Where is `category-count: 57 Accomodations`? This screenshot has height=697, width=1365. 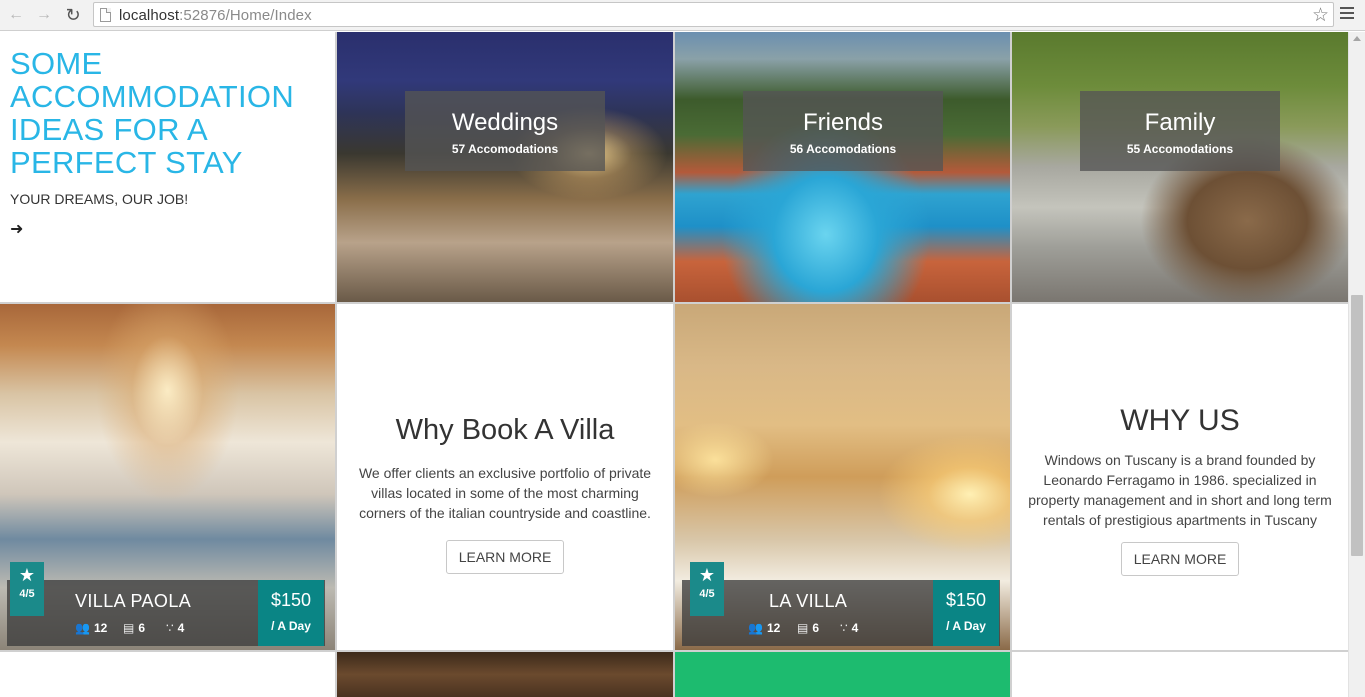
category-count: 57 Accomodations is located at coordinates (505, 149).